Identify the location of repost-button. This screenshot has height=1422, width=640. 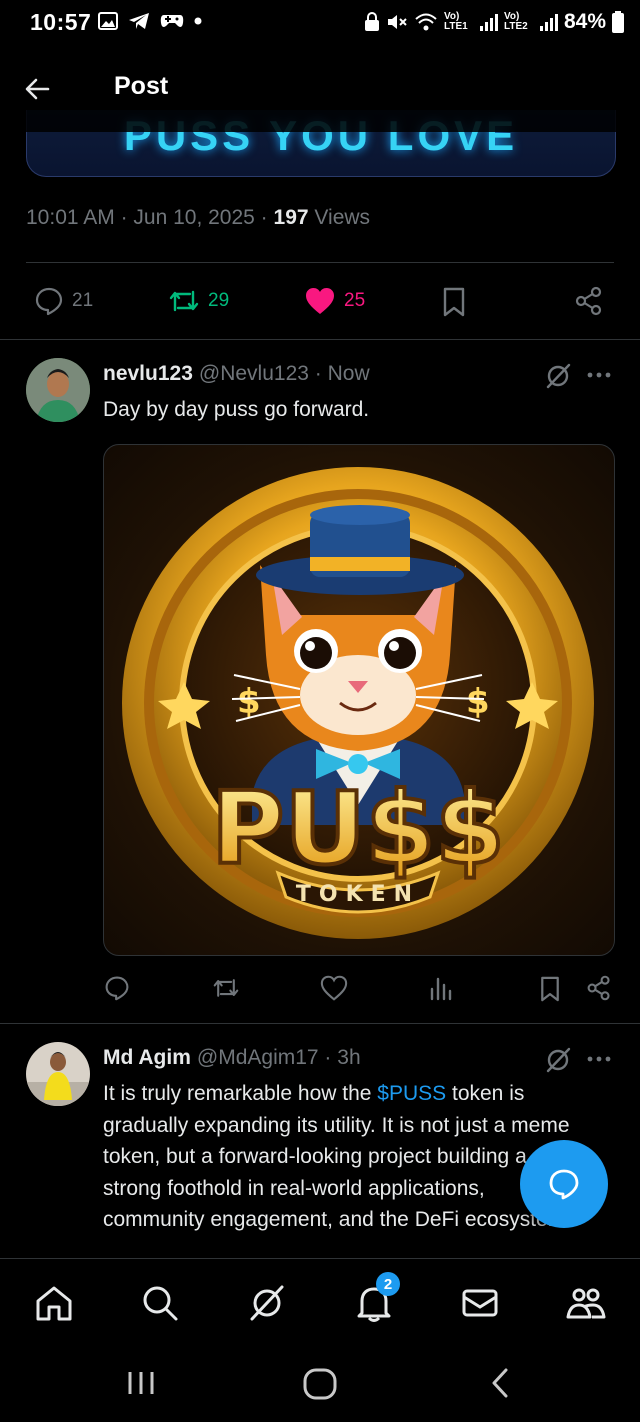
(226, 988).